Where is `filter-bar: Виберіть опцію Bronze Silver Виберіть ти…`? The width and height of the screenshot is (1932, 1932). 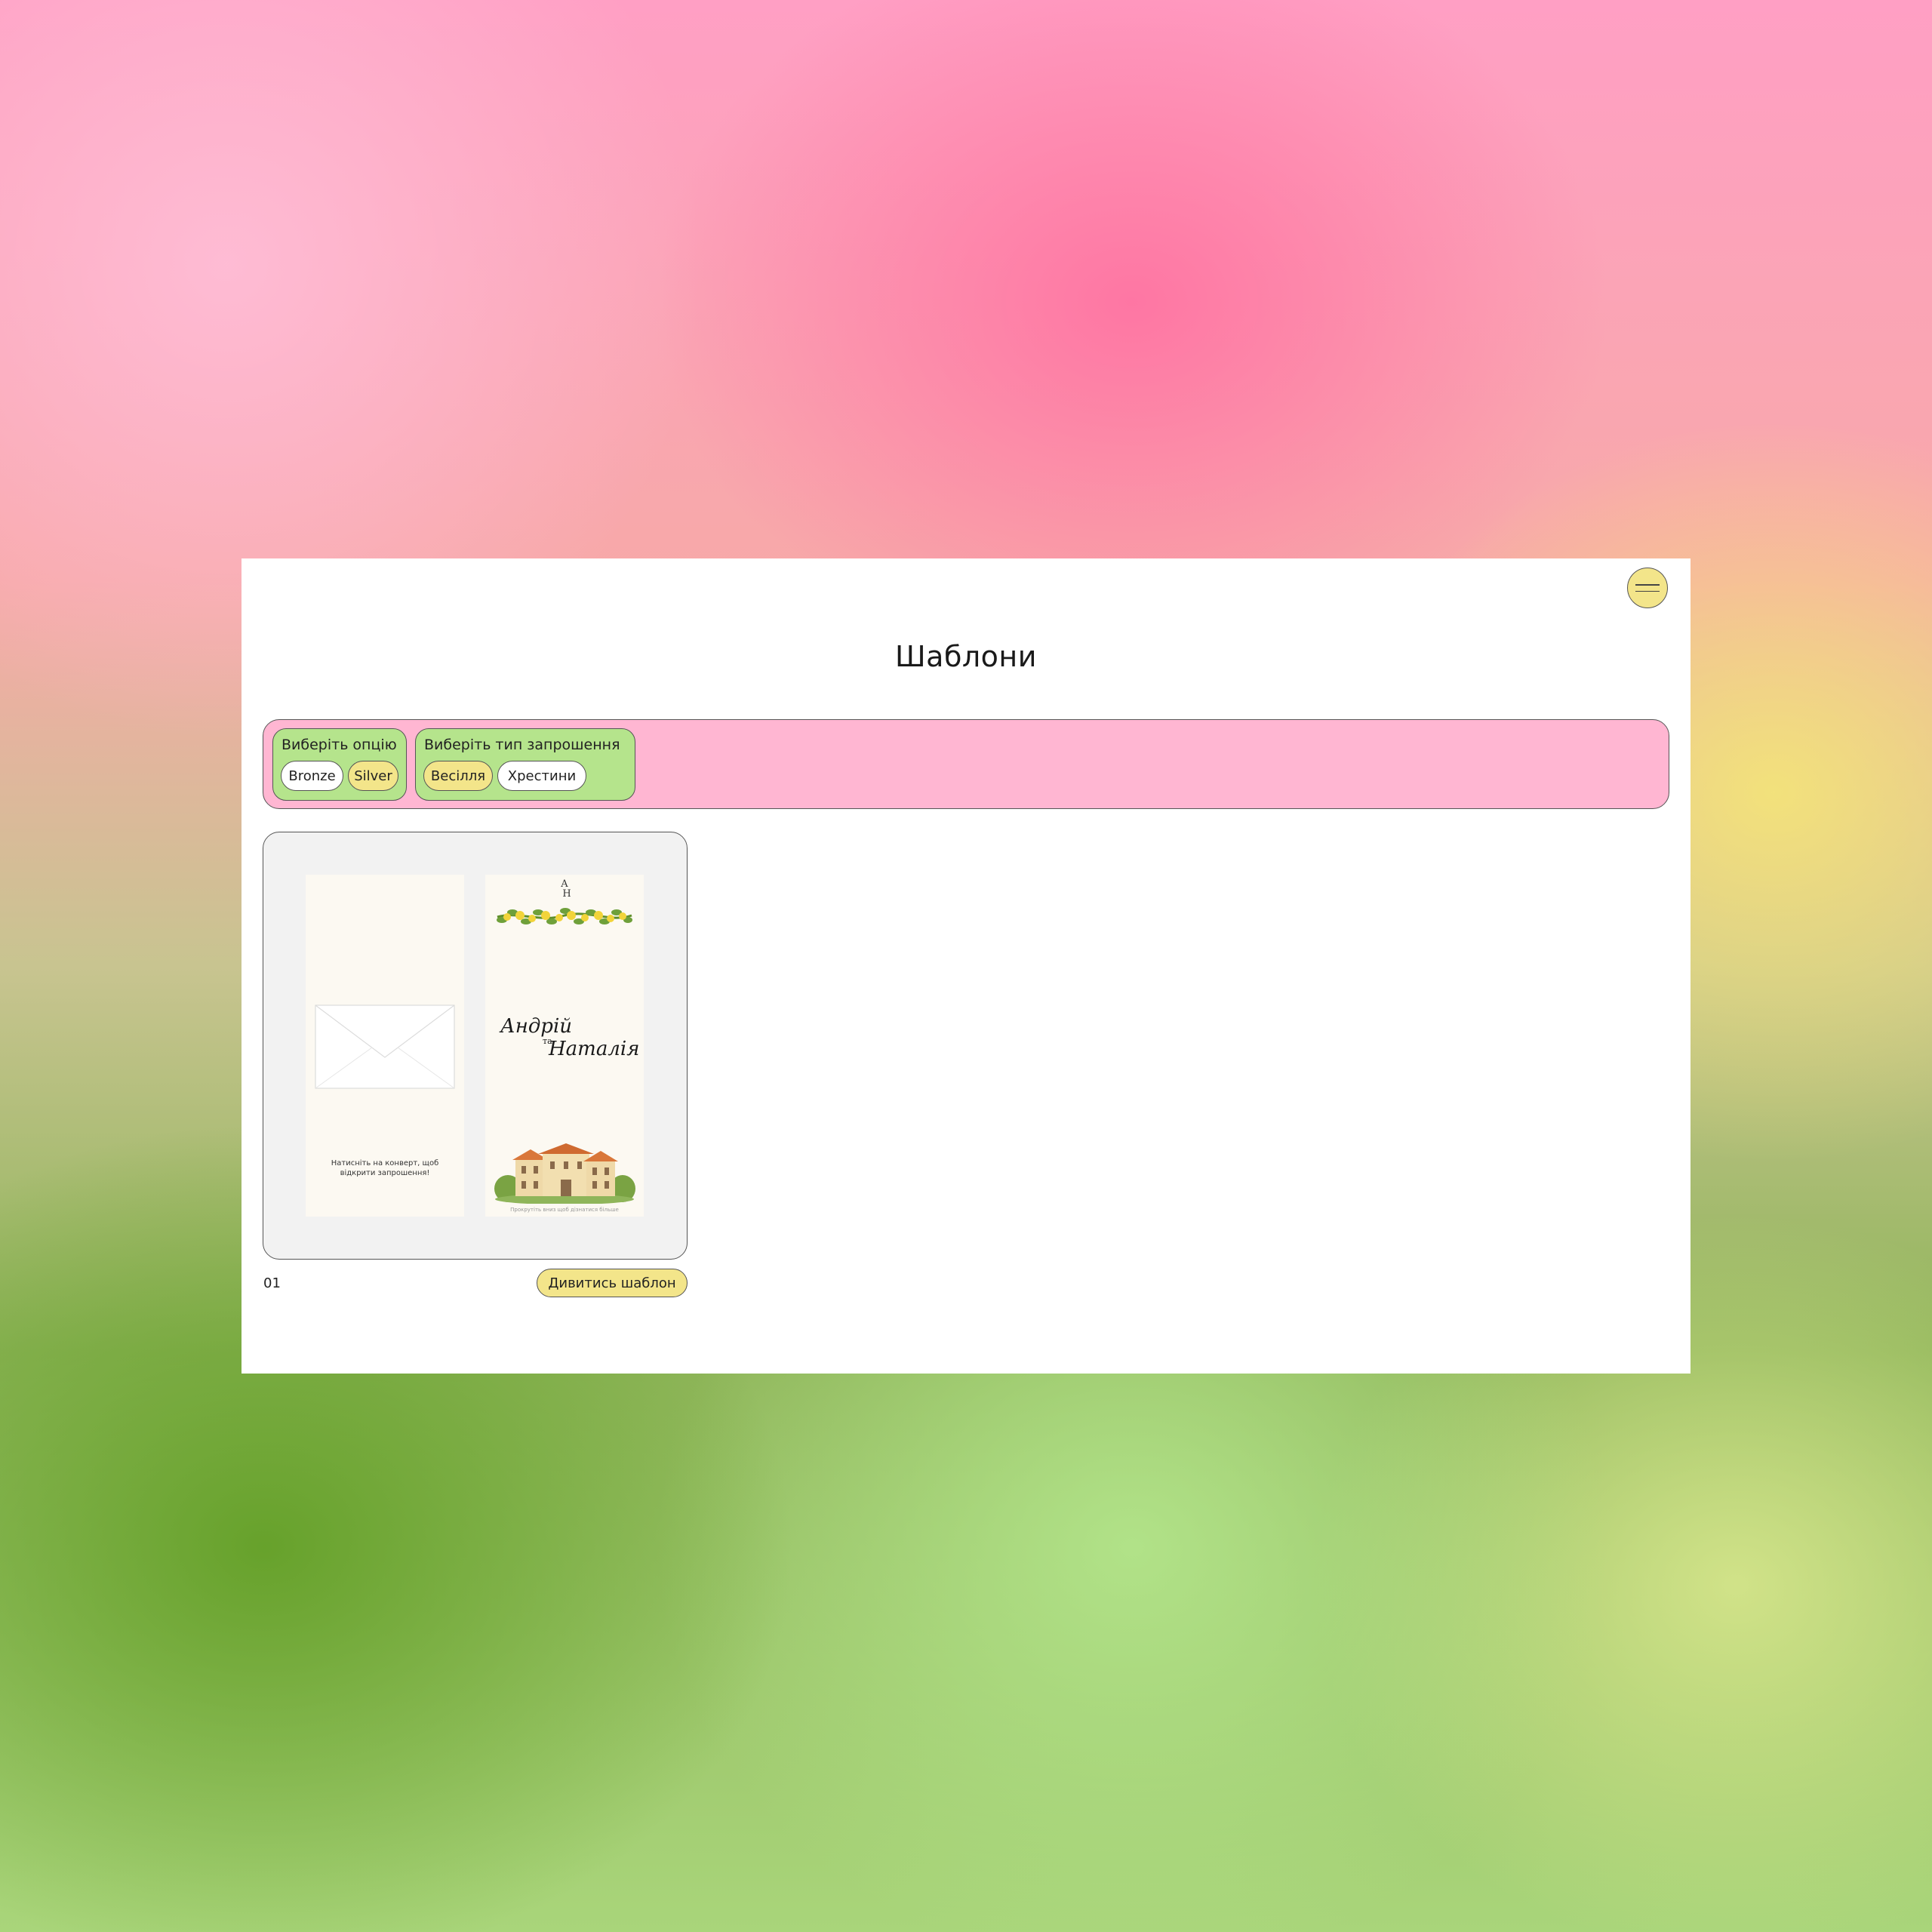
filter-bar: Виберіть опцію Bronze Silver Виберіть ти… is located at coordinates (966, 764).